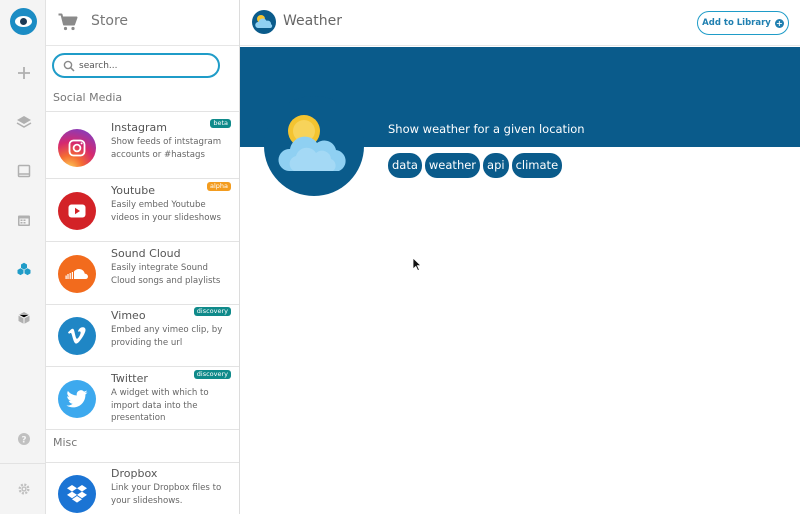 This screenshot has width=800, height=514. Describe the element at coordinates (77, 211) in the screenshot. I see `youtube-icon` at that location.